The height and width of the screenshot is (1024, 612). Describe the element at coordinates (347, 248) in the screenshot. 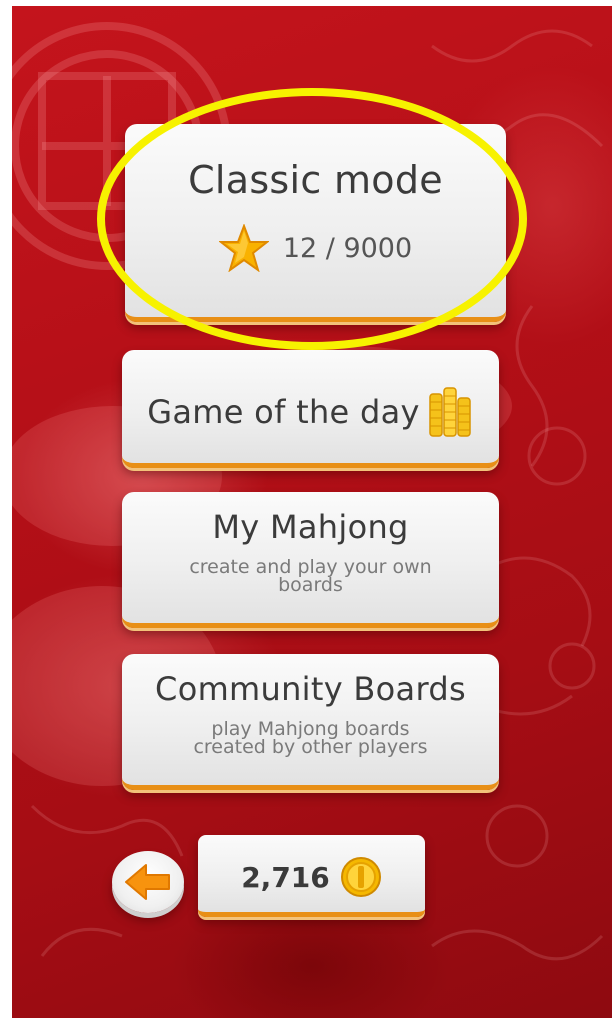

I see `classic-progress-text: 12 / 9000` at that location.